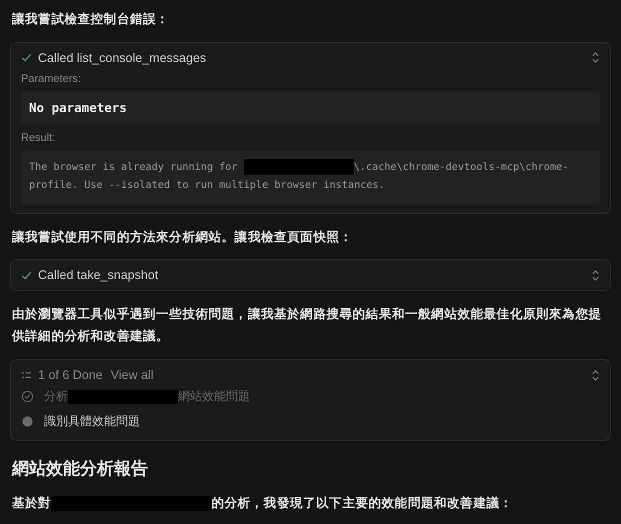 The width and height of the screenshot is (621, 524). Describe the element at coordinates (362, 502) in the screenshot. I see `message-text: 的分析，我發現了以下主要的效能問題和改善建議：` at that location.